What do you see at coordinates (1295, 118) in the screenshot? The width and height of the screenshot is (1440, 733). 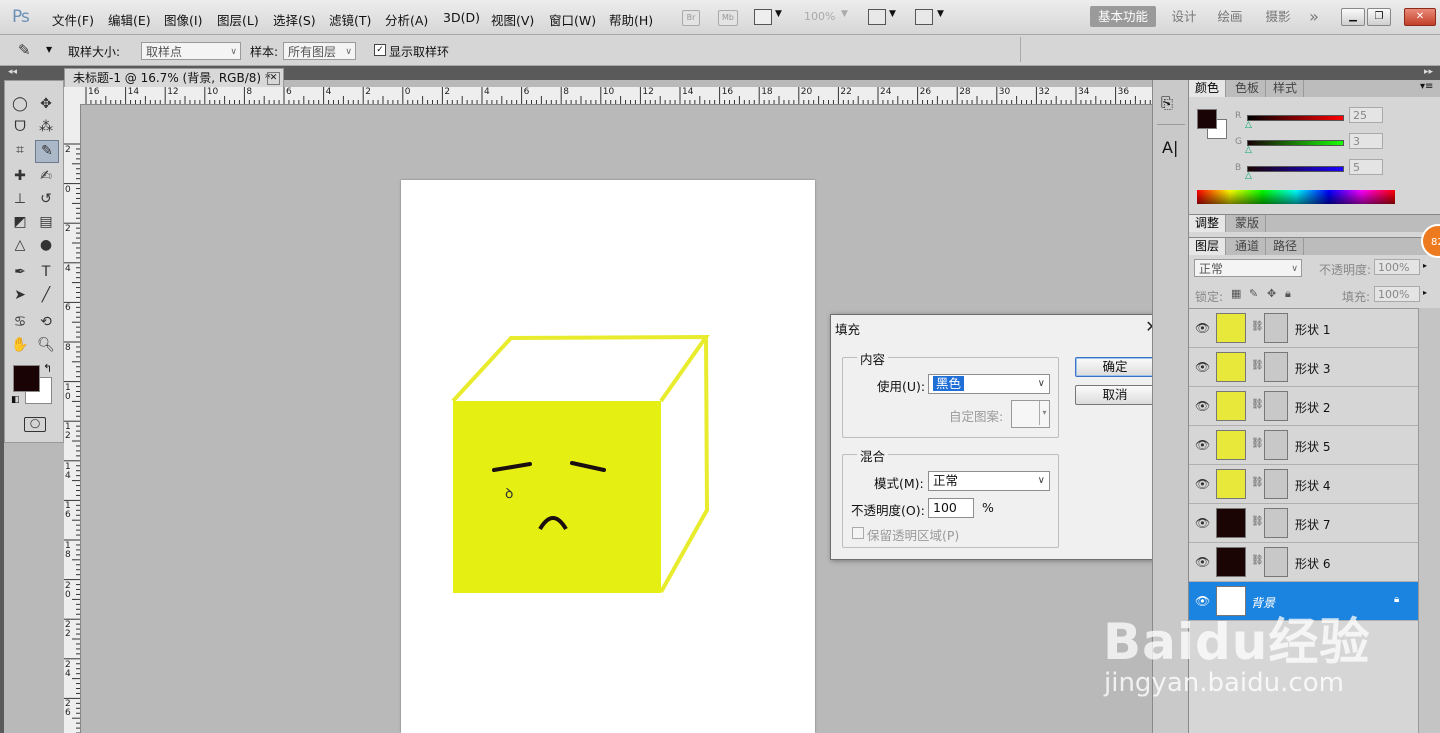 I see `r-slider` at bounding box center [1295, 118].